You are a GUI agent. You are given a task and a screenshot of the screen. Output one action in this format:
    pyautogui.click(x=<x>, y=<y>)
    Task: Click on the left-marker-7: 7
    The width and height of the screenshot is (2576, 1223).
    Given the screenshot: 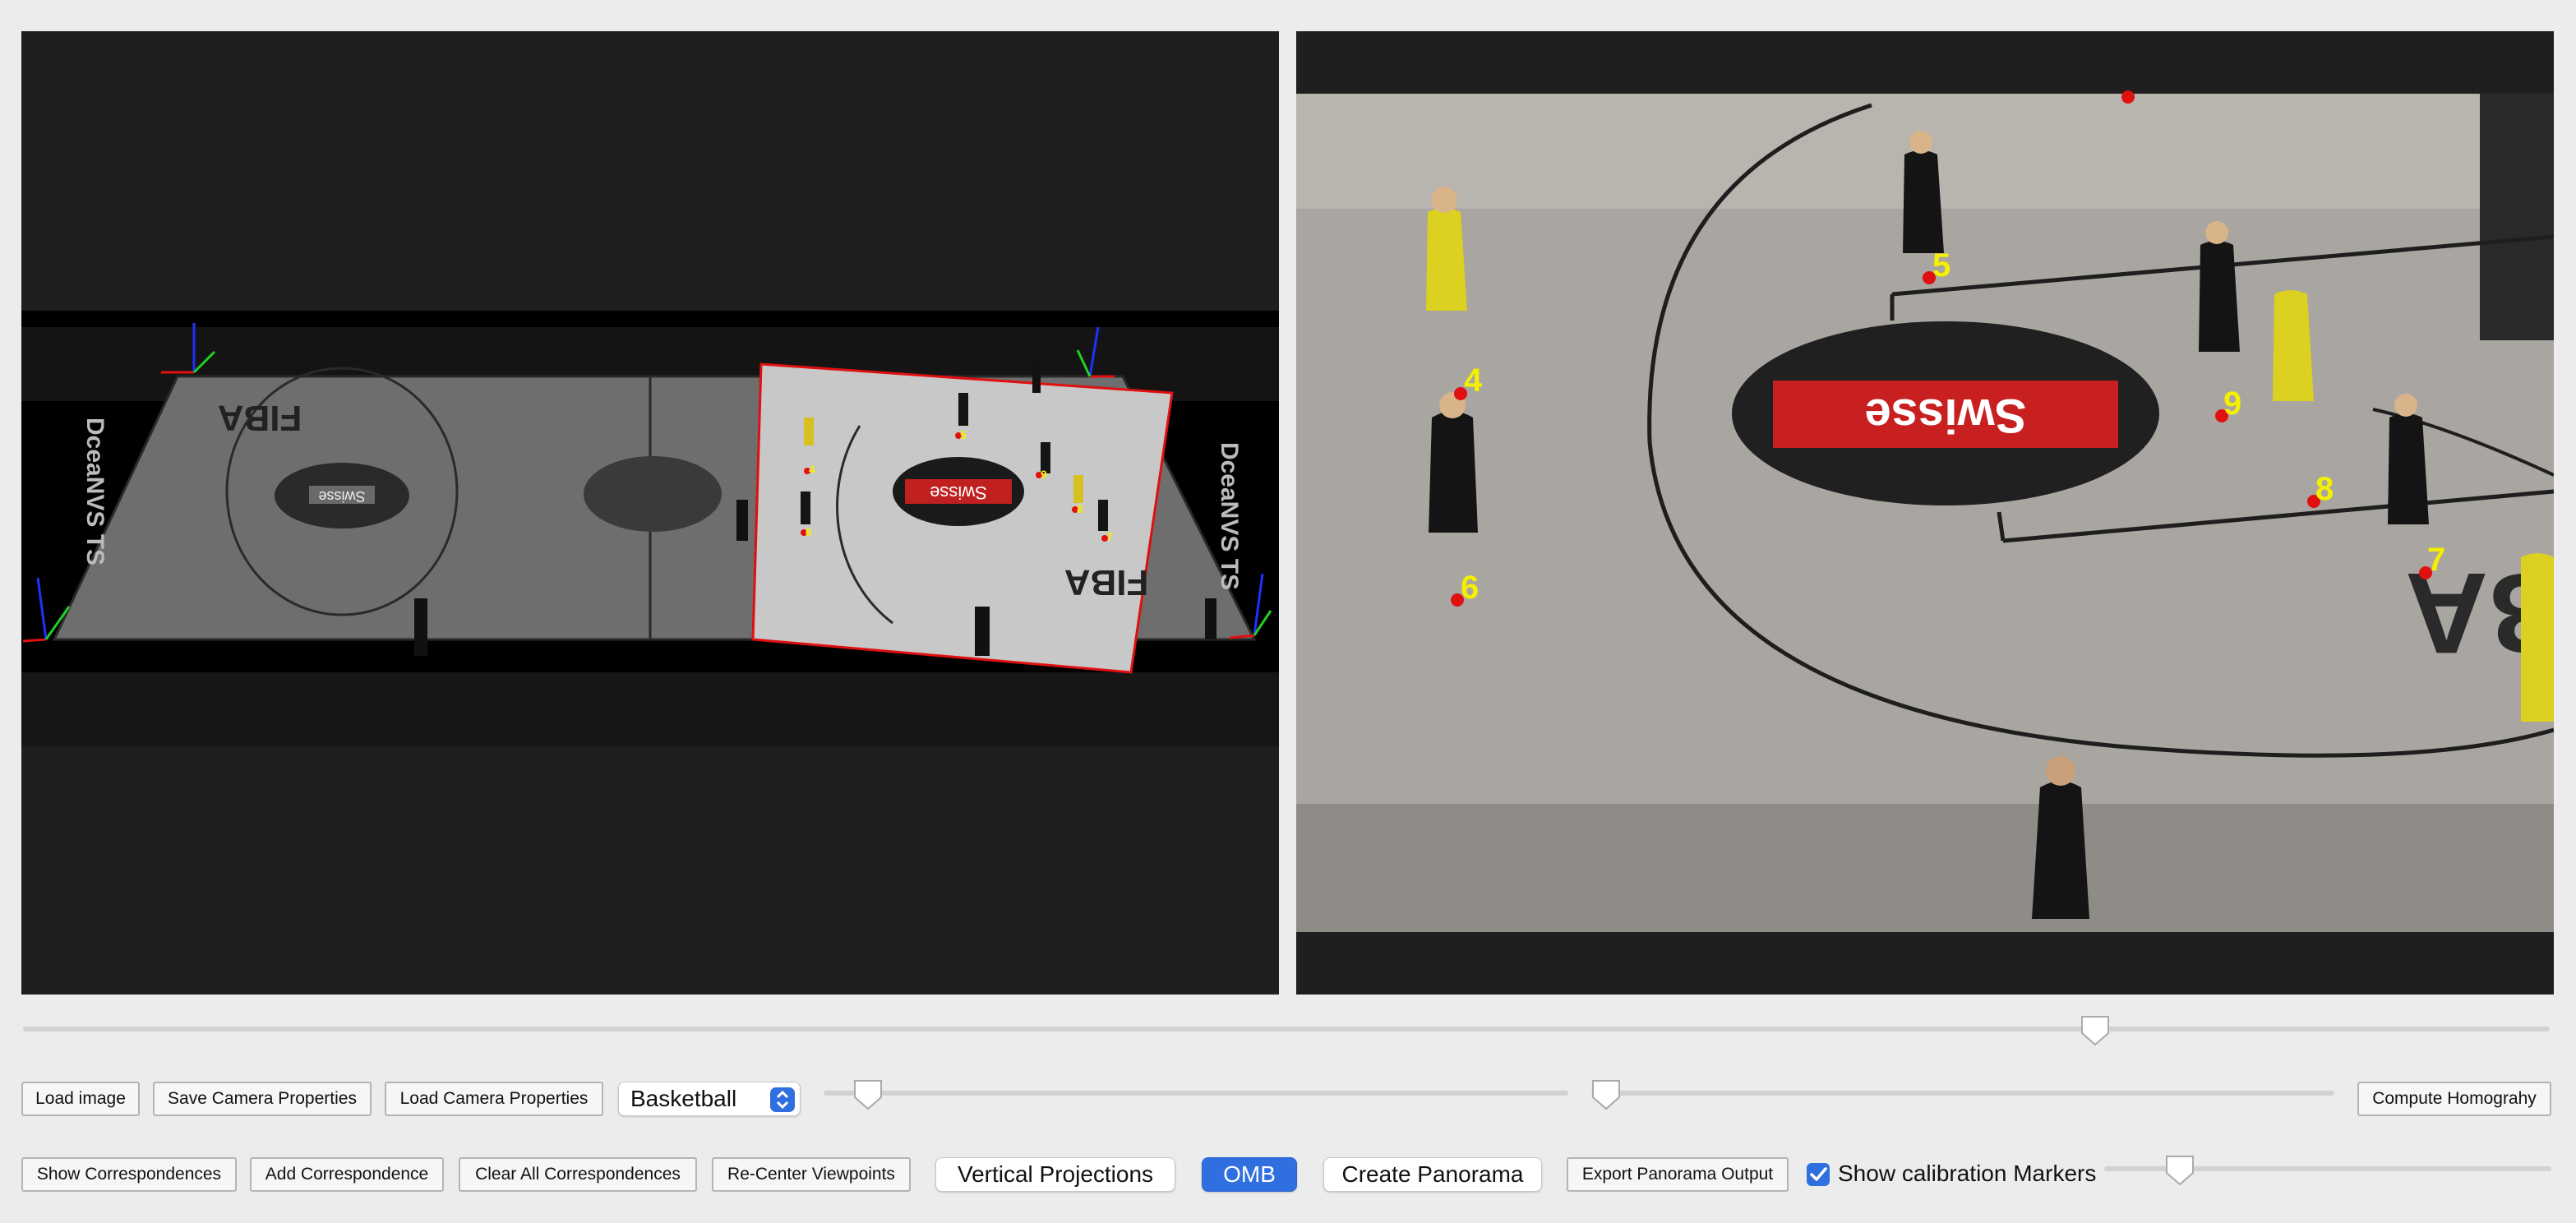 What is the action you would take?
    pyautogui.click(x=1110, y=536)
    